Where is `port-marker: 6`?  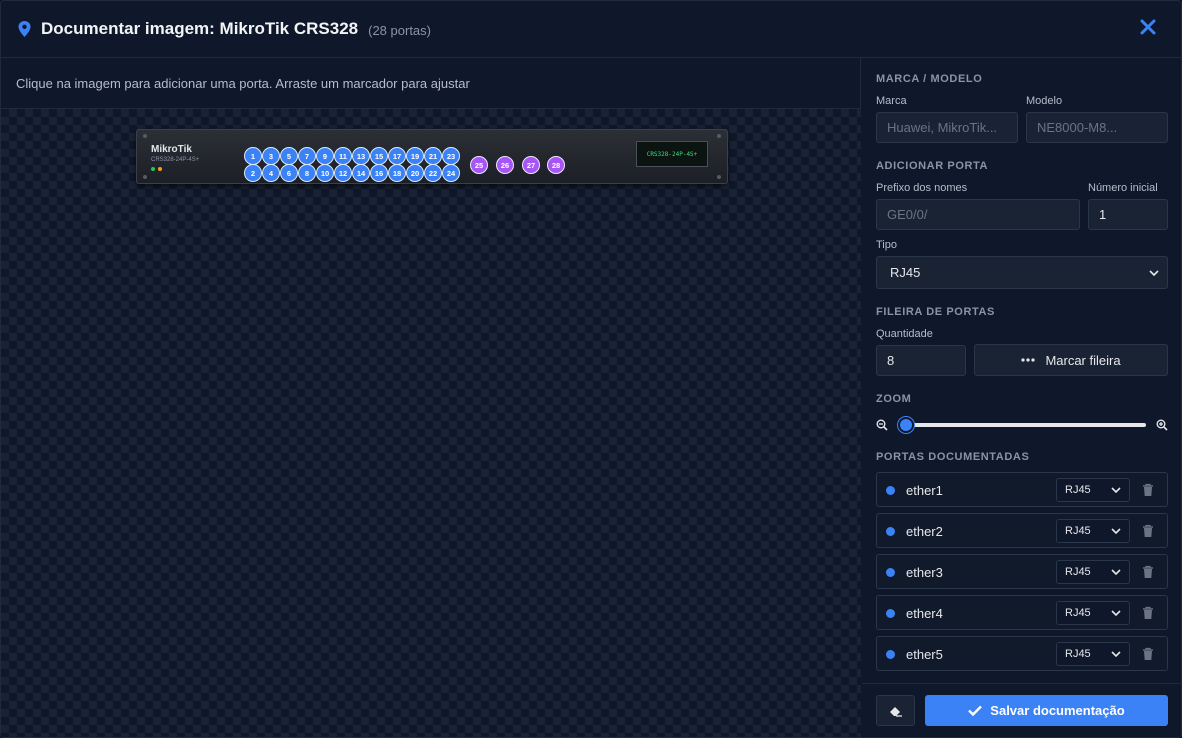 port-marker: 6 is located at coordinates (289, 173).